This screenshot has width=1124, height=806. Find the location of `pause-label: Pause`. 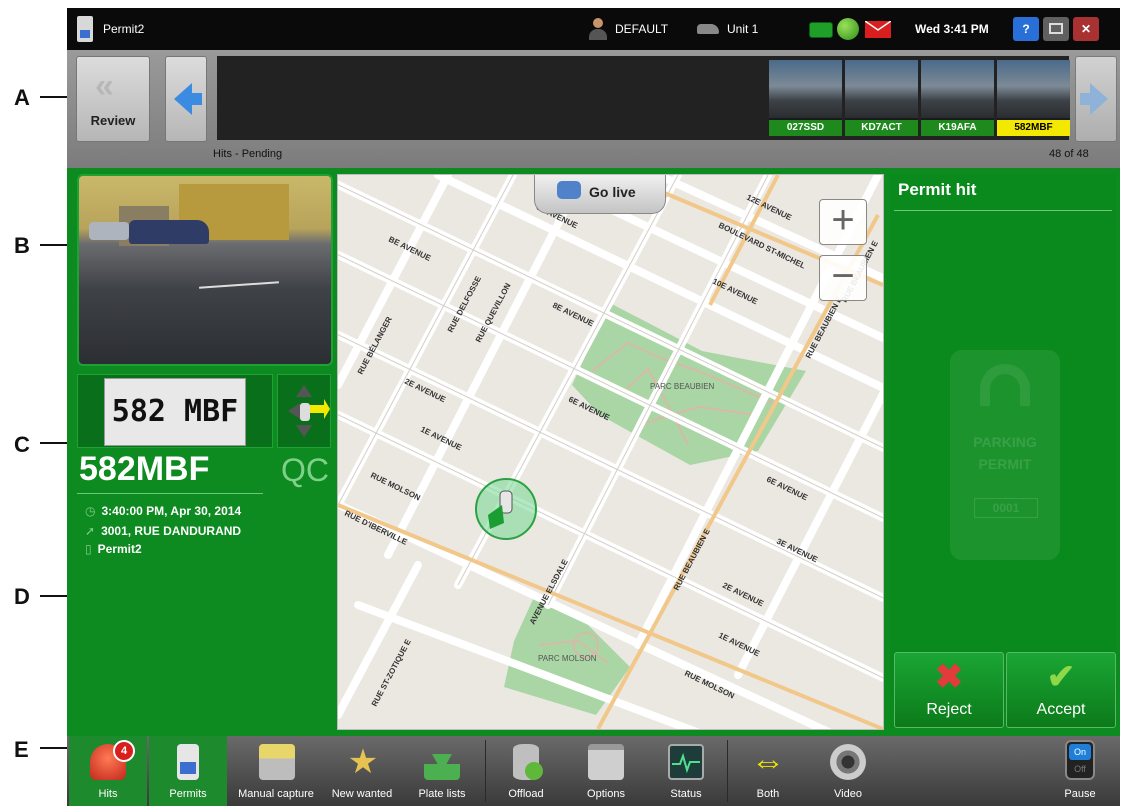

pause-label: Pause is located at coordinates (1080, 794).